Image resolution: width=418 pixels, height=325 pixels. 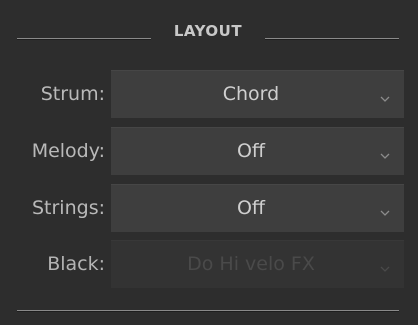 I want to click on black-dropdown: Do Hi velo FX, so click(x=257, y=264).